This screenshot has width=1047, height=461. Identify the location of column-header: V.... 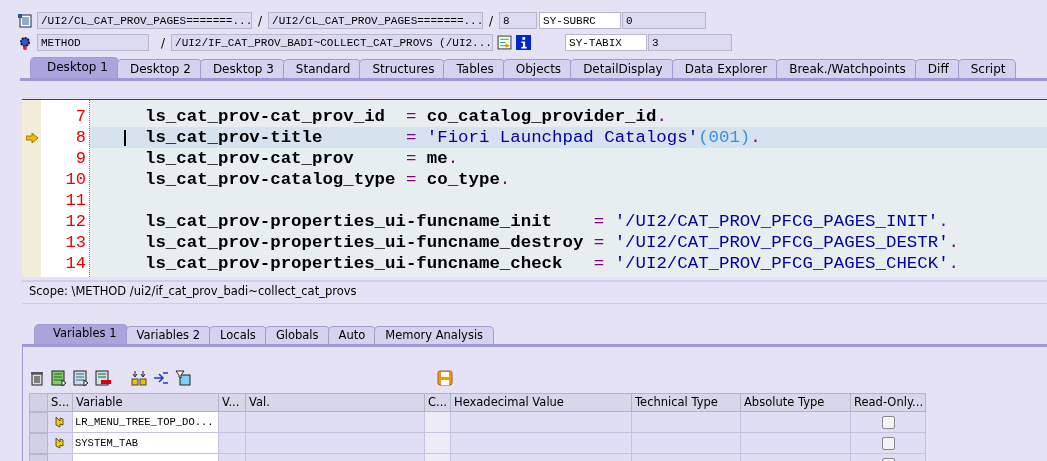
(232, 402).